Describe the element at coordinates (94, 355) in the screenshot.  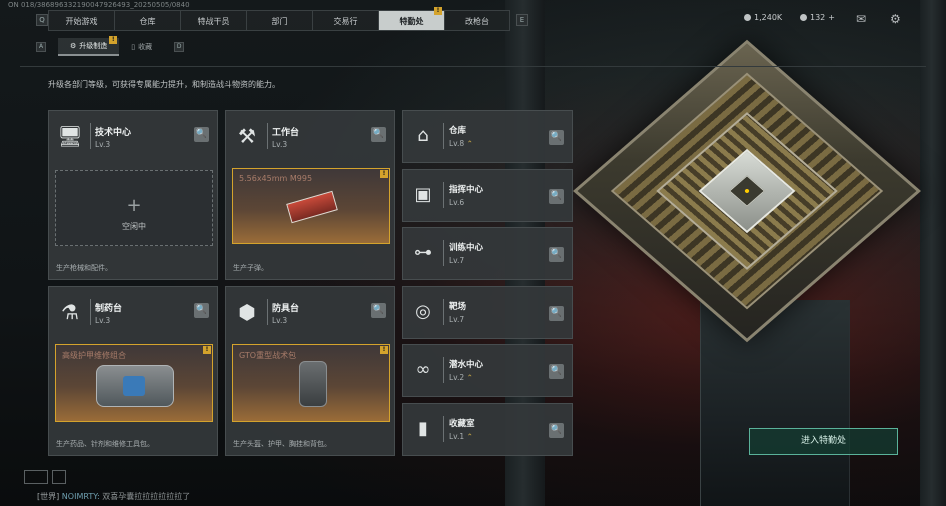
I see `item-name: 高级护甲维修组合` at that location.